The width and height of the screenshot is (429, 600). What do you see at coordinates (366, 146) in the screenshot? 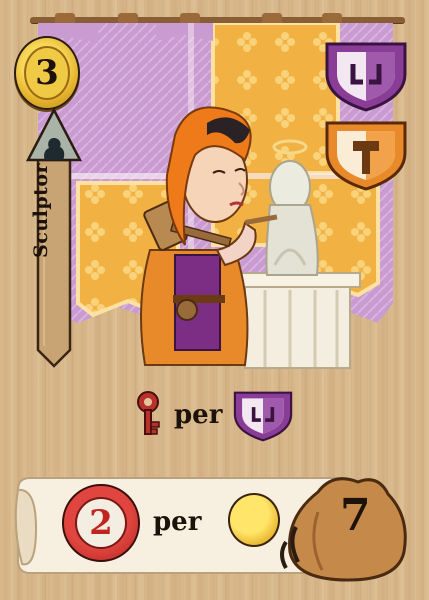
I see `hammer-icon` at bounding box center [366, 146].